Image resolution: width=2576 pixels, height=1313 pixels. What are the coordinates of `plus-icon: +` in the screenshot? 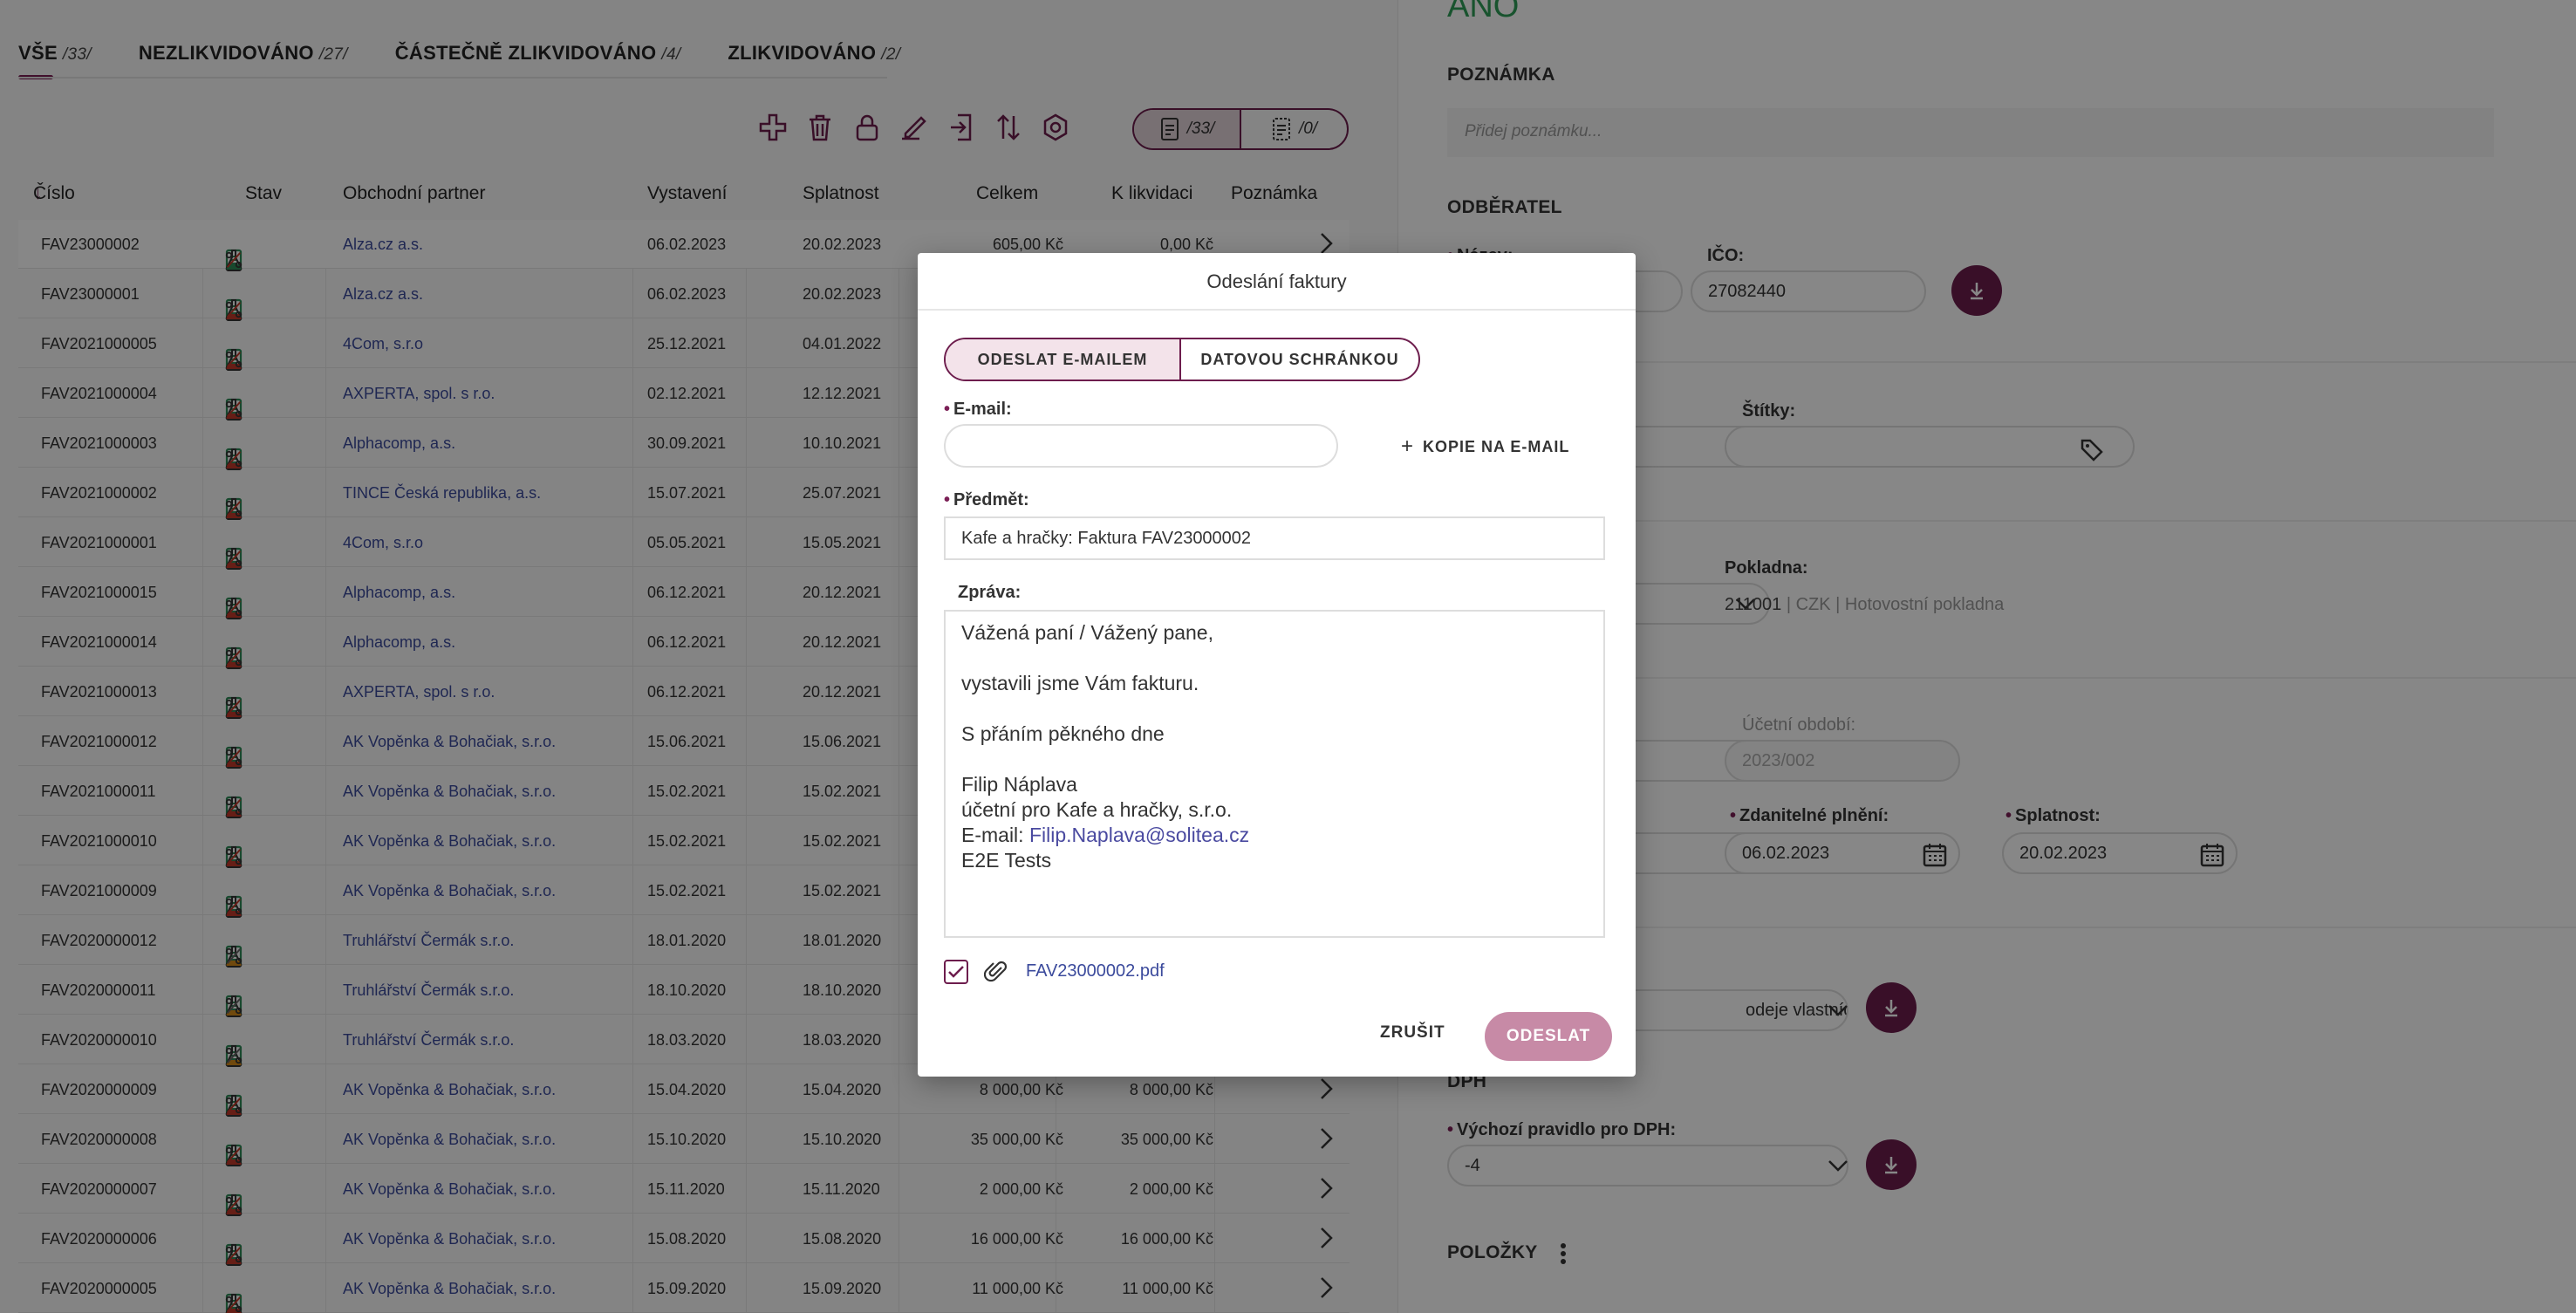 It's located at (1408, 446).